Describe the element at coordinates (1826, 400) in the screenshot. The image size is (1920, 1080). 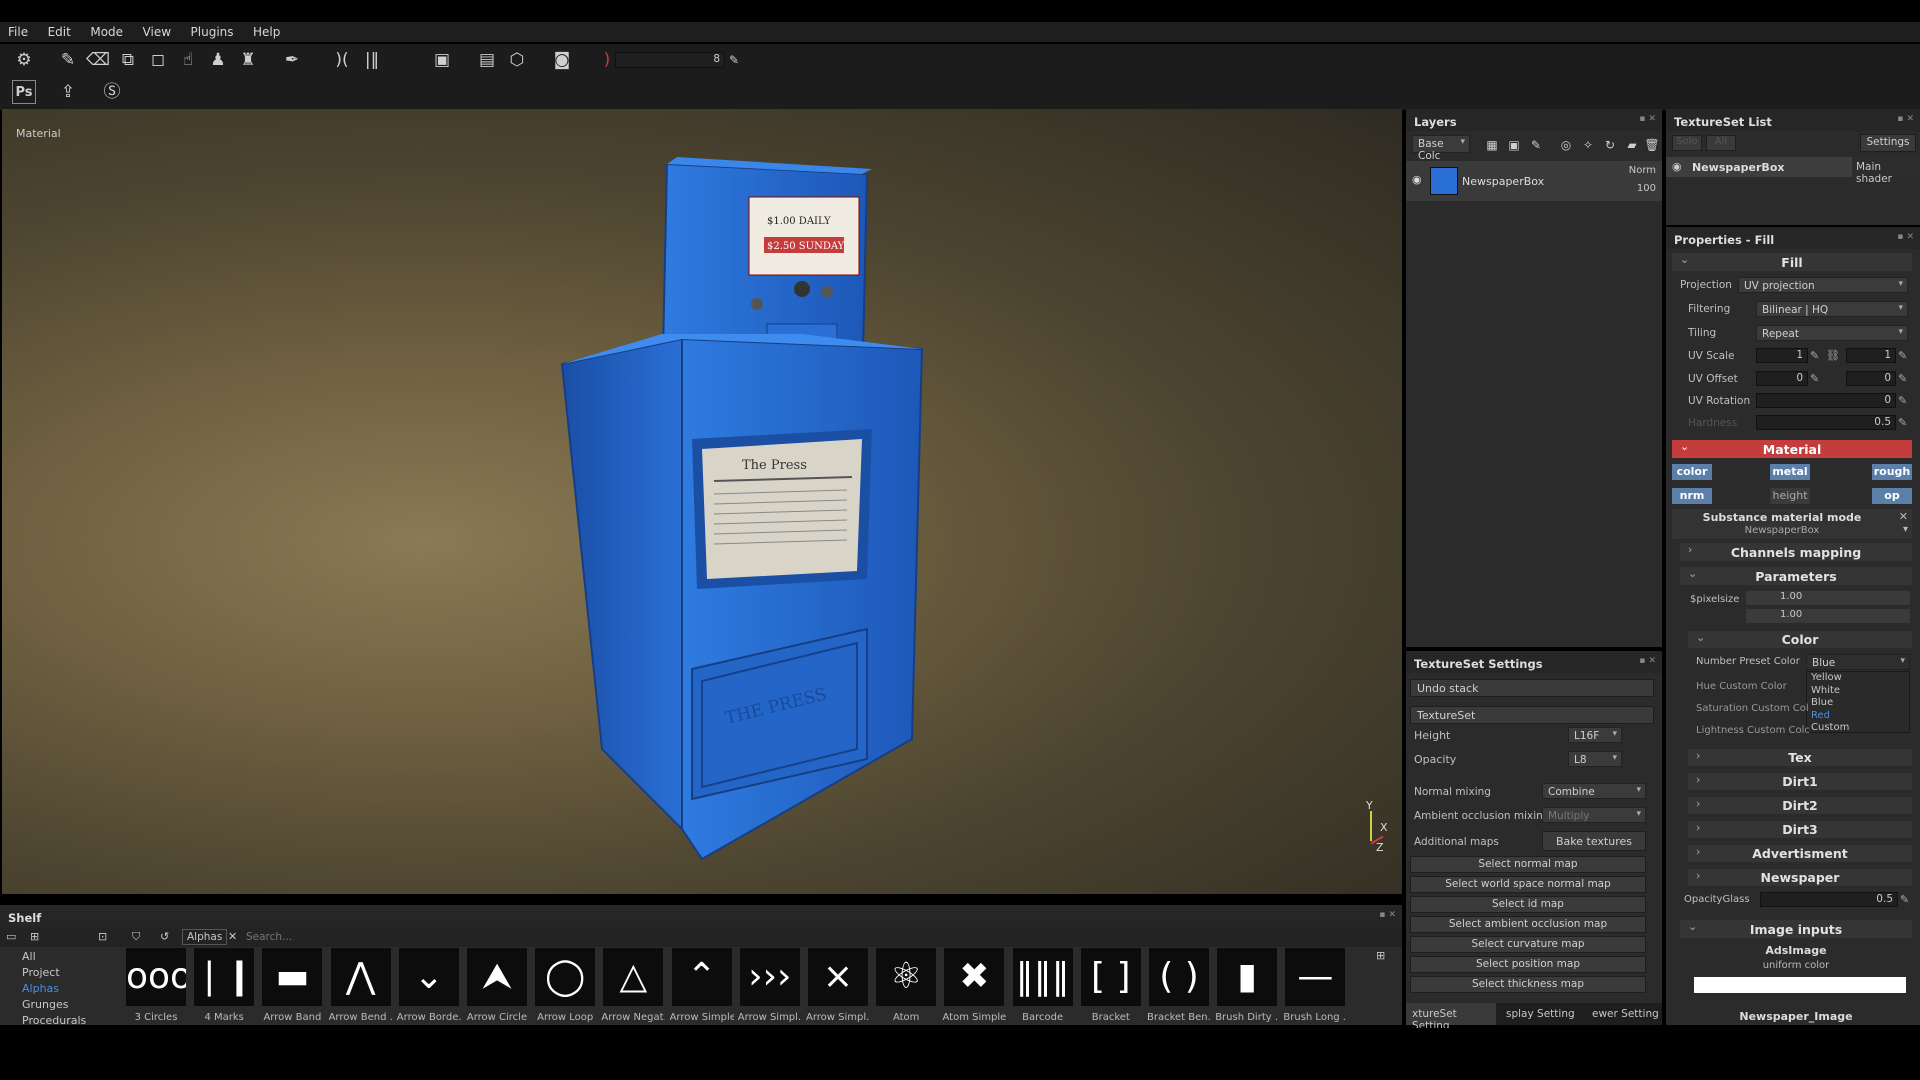
I see `uv-rotation-slider: 0` at that location.